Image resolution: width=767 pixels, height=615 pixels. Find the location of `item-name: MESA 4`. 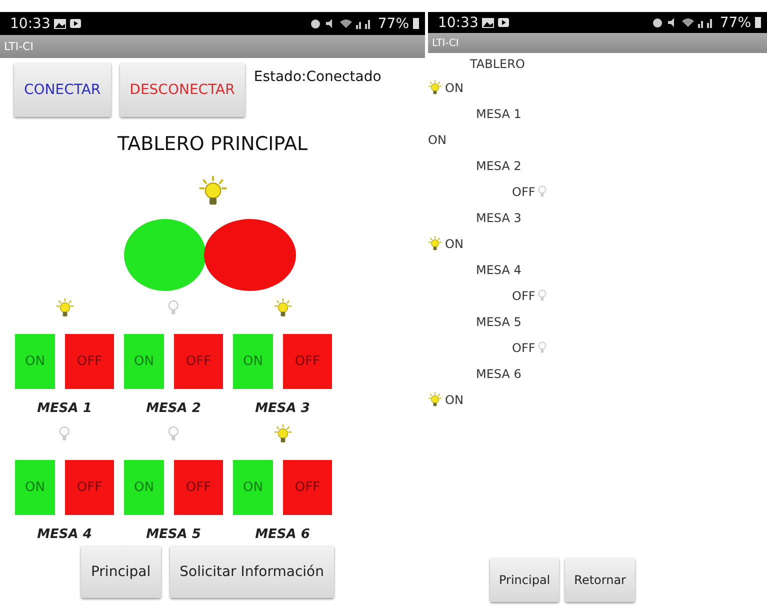

item-name: MESA 4 is located at coordinates (499, 270).